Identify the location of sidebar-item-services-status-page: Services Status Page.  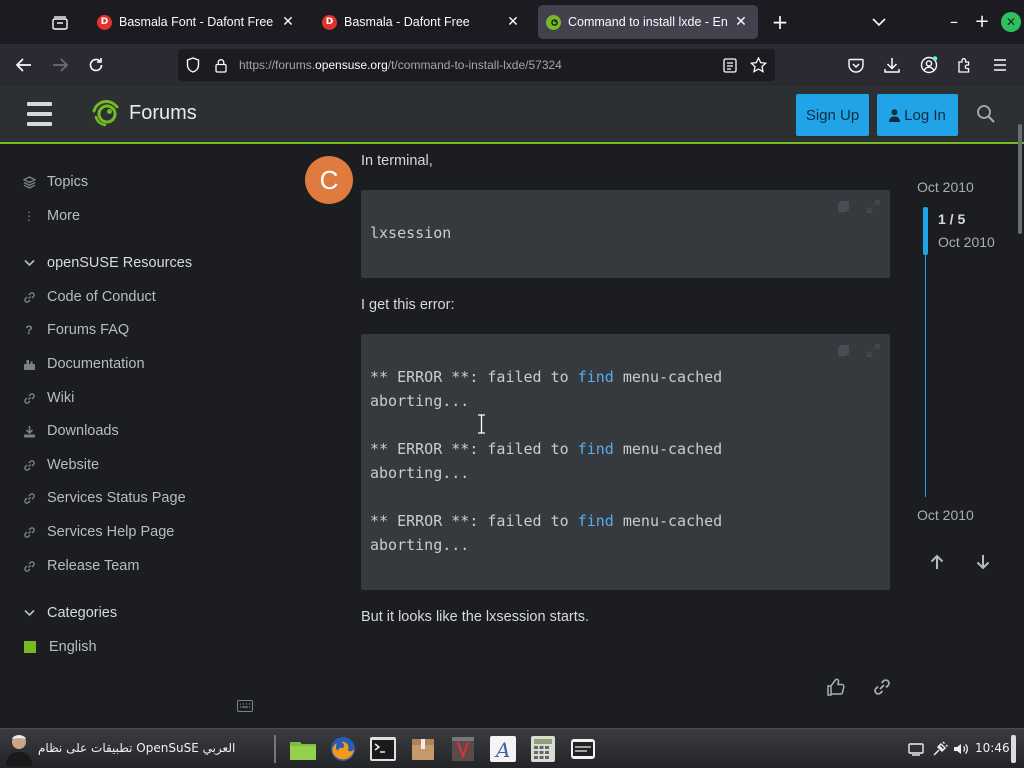
(104, 498).